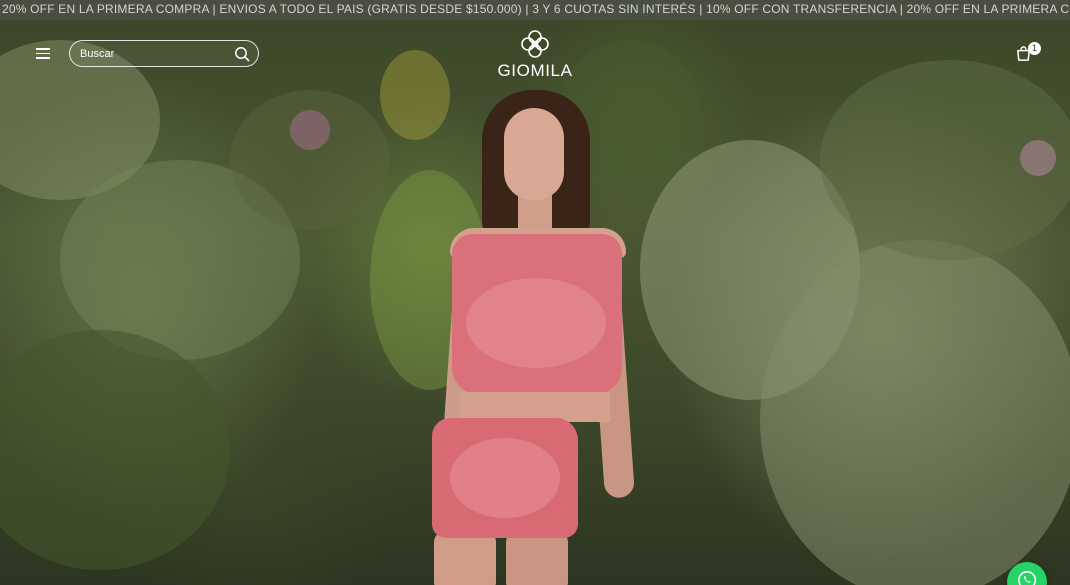  I want to click on hamburger-menu-icon, so click(43, 53).